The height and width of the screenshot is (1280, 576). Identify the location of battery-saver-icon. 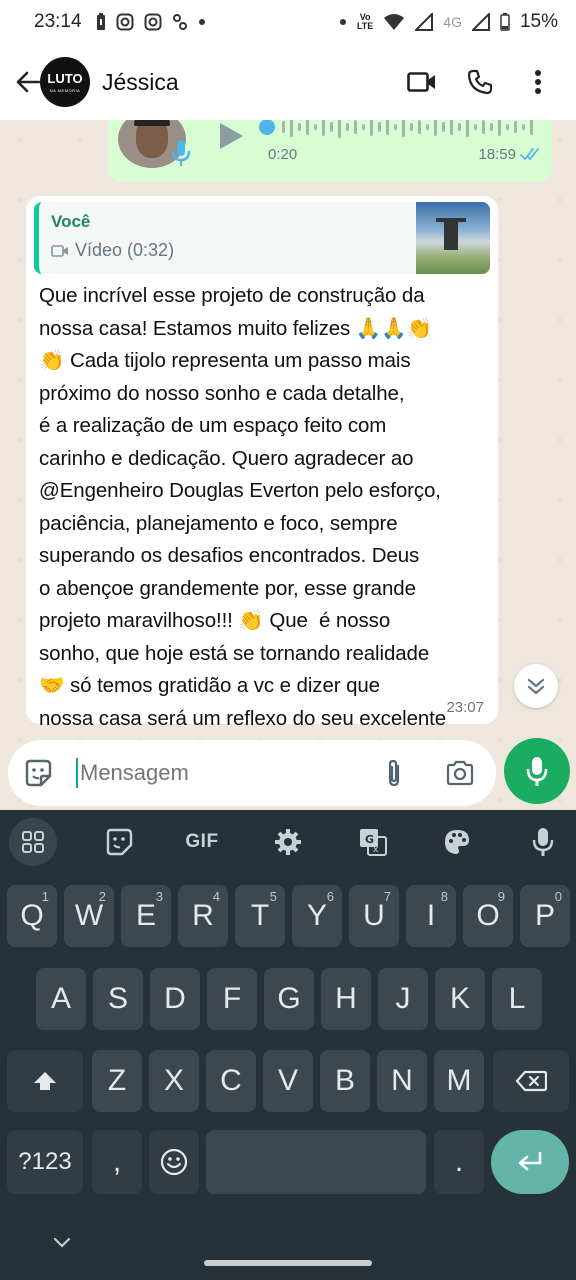
(100, 21).